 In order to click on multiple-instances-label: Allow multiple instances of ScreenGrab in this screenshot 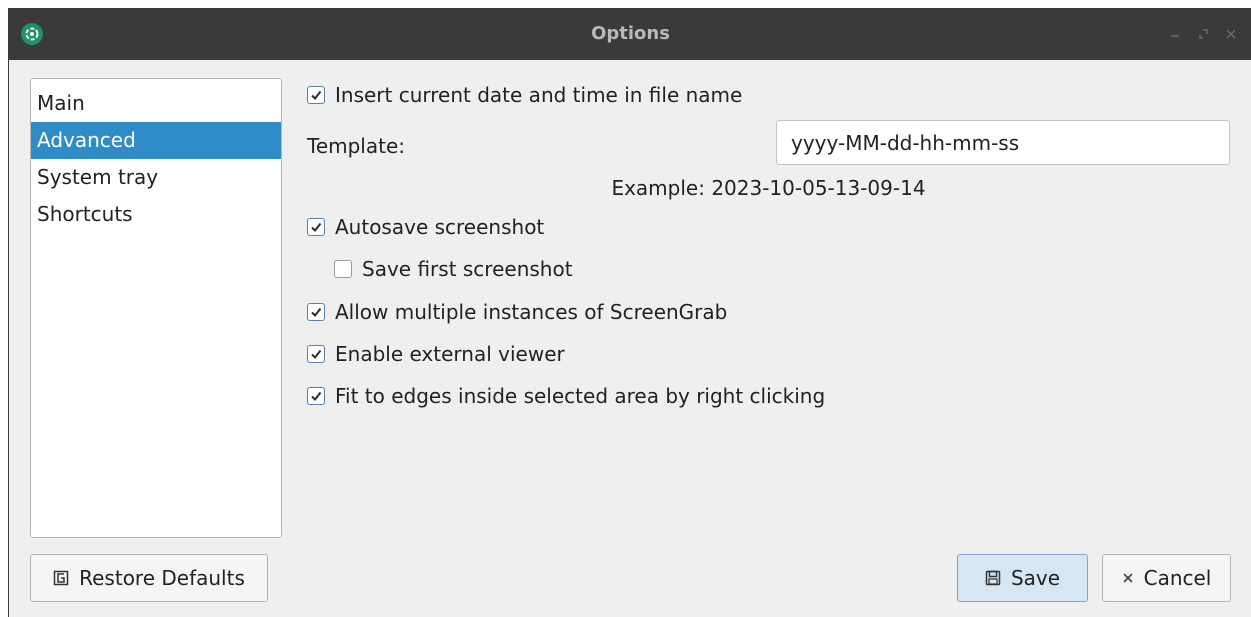, I will do `click(531, 312)`.